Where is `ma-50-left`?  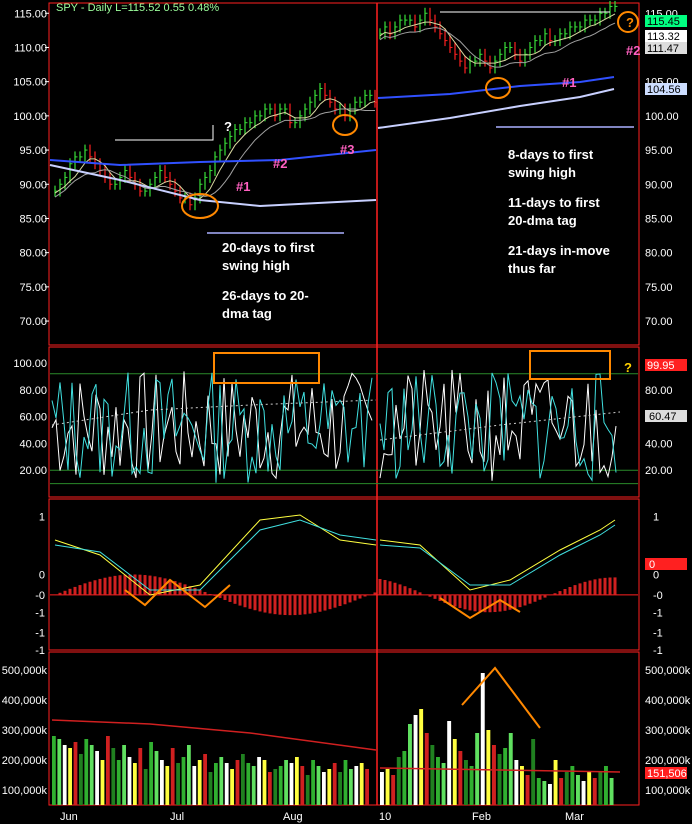
ma-50-left is located at coordinates (213, 158).